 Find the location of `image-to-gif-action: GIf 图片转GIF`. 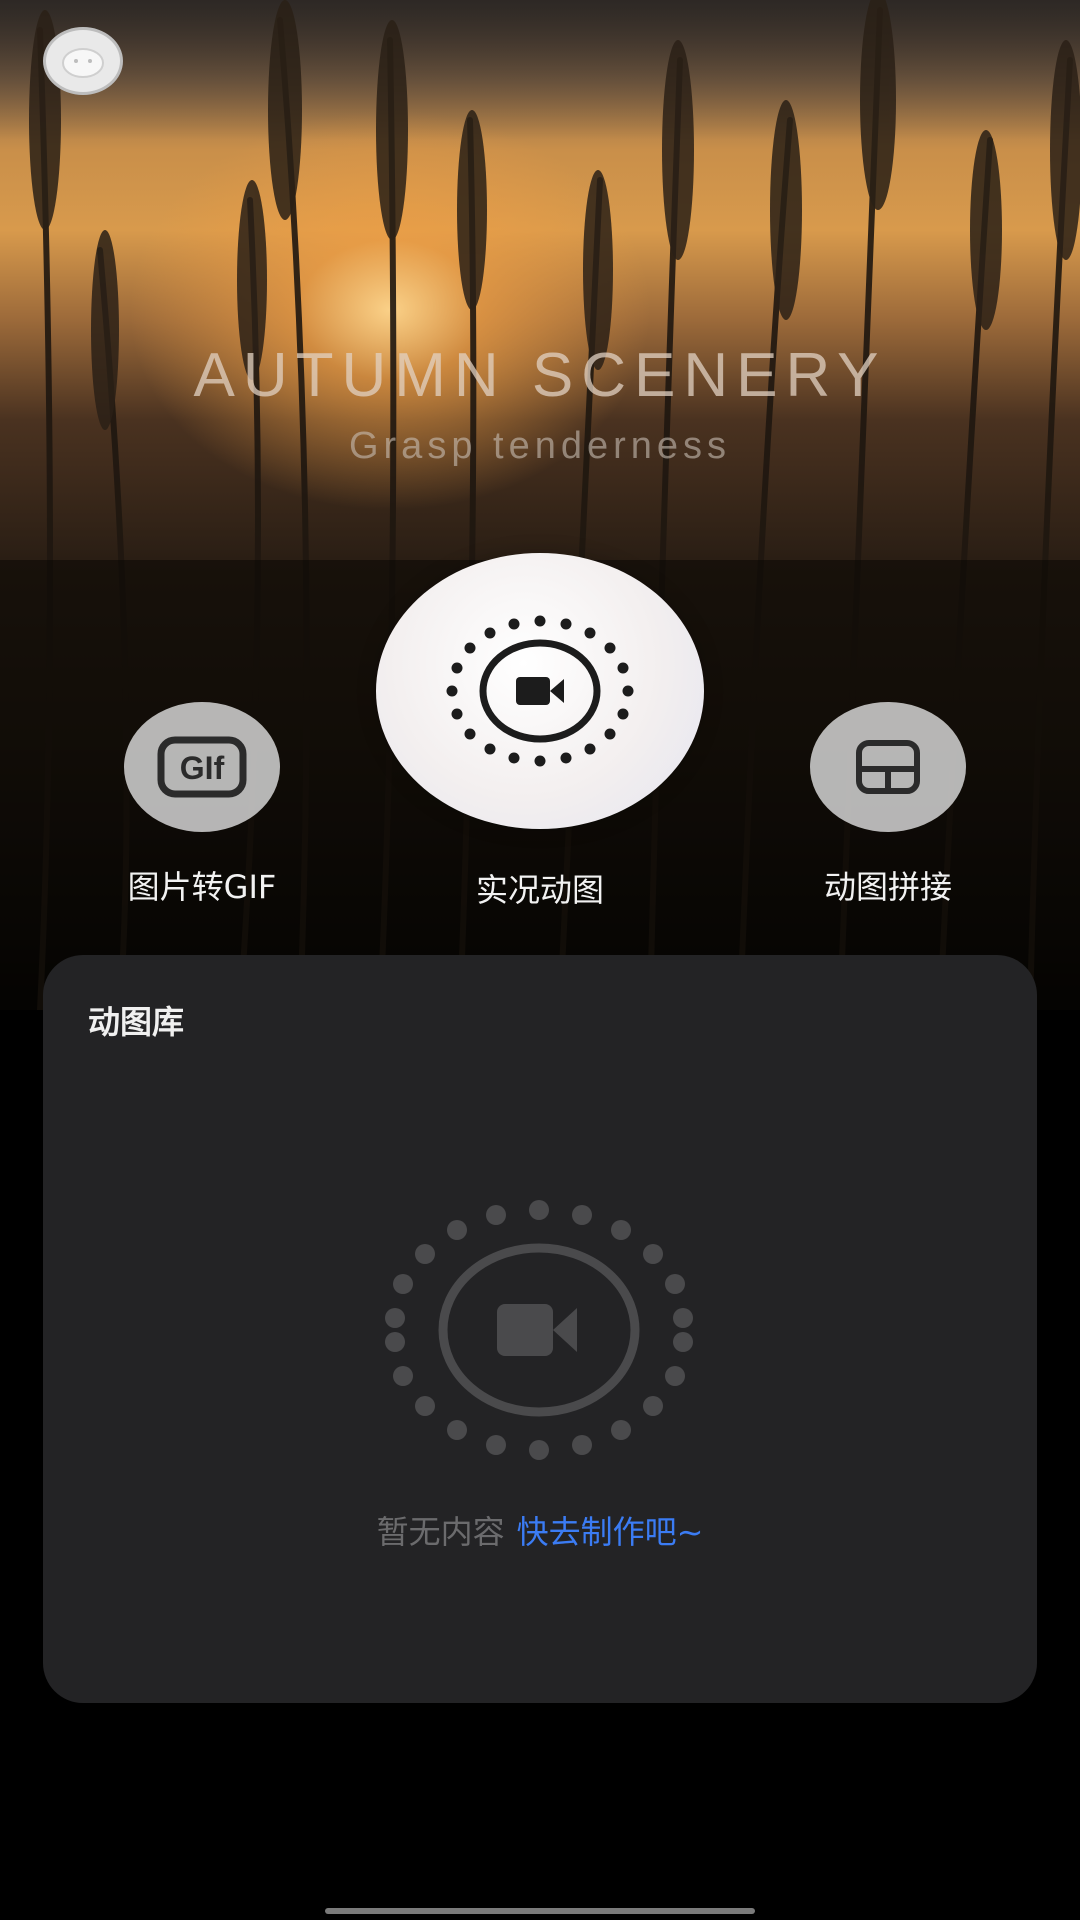

image-to-gif-action: GIf 图片转GIF is located at coordinates (202, 805).